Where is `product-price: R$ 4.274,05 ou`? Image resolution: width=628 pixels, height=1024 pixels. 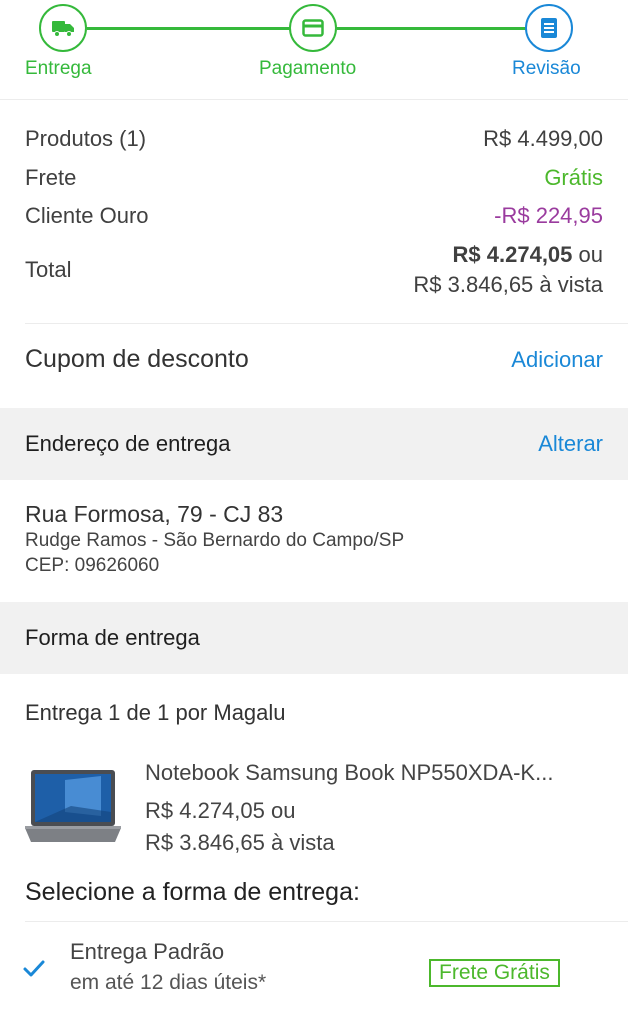 product-price: R$ 4.274,05 ou is located at coordinates (220, 810).